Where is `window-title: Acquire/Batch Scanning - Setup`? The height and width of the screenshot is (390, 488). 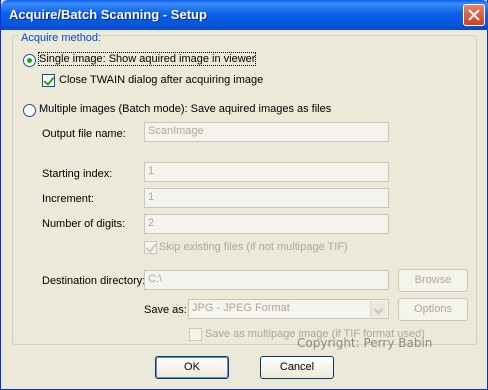
window-title: Acquire/Batch Scanning - Setup is located at coordinates (108, 14).